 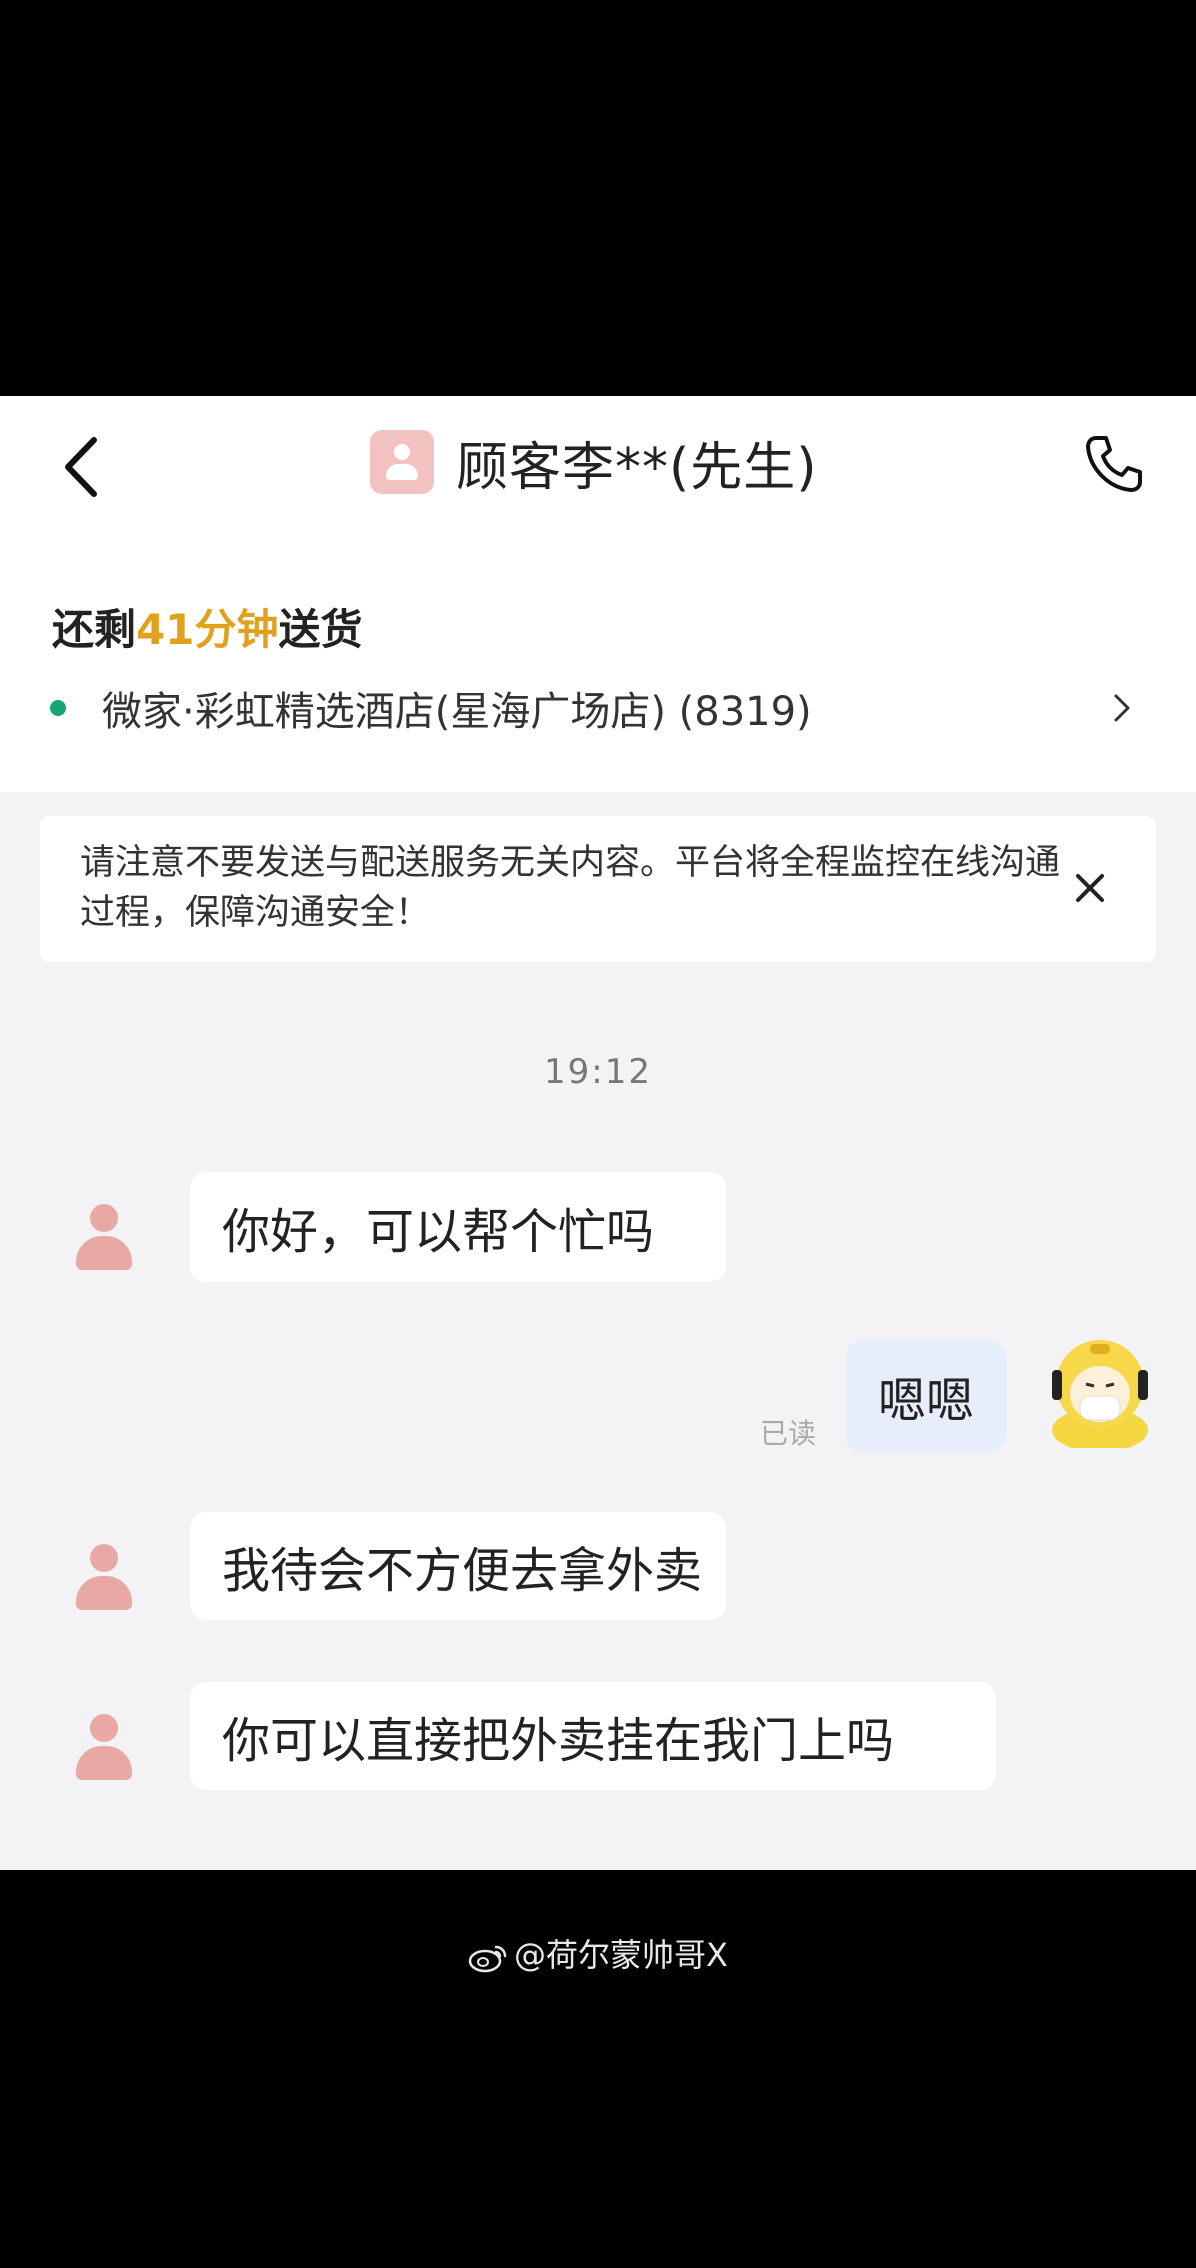 What do you see at coordinates (788, 1433) in the screenshot?
I see `read-status: 已读` at bounding box center [788, 1433].